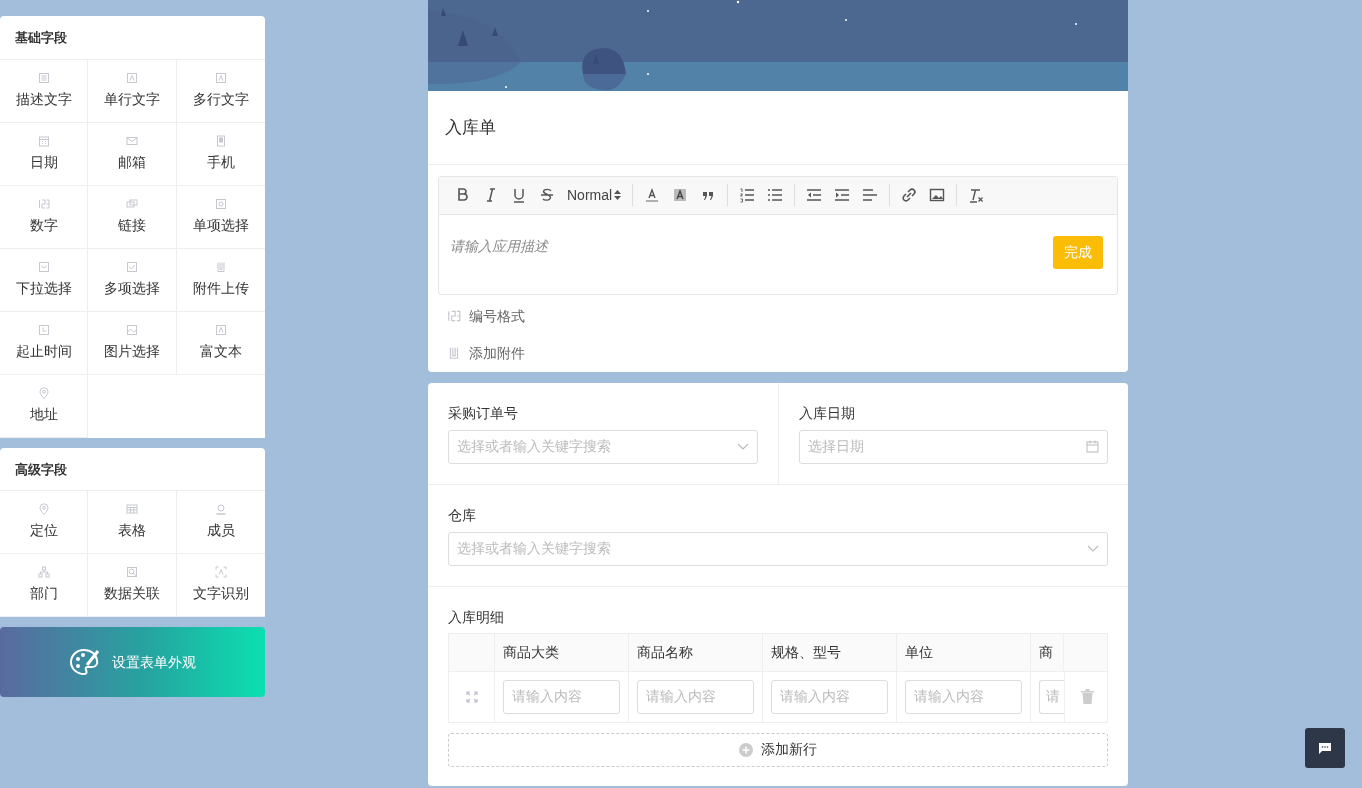 The image size is (1362, 788). Describe the element at coordinates (775, 195) in the screenshot. I see `bullet-list-icon` at that location.